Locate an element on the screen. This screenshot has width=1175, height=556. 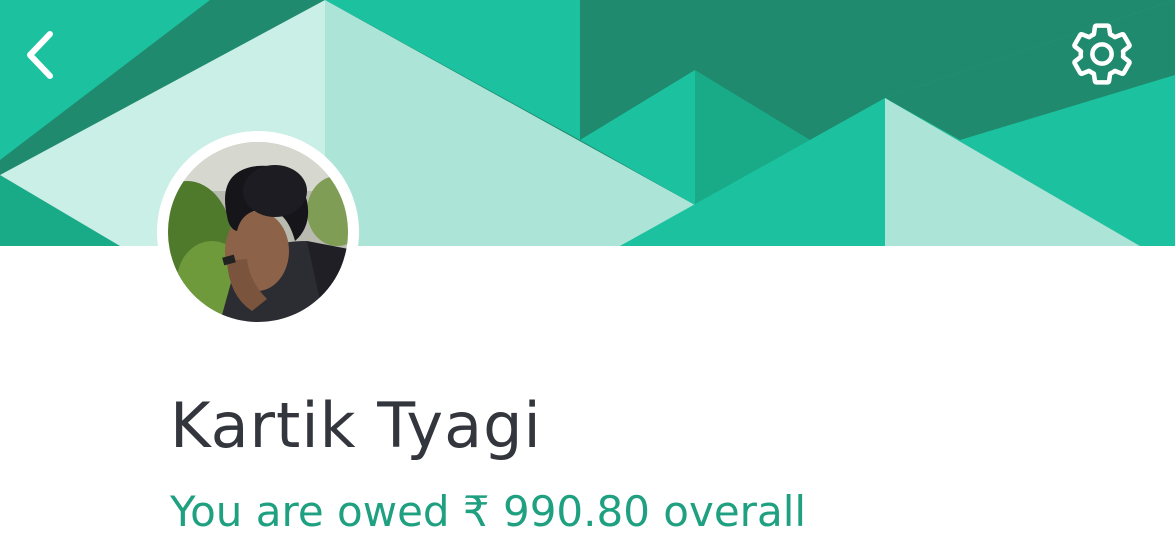
settings-button is located at coordinates (1102, 54).